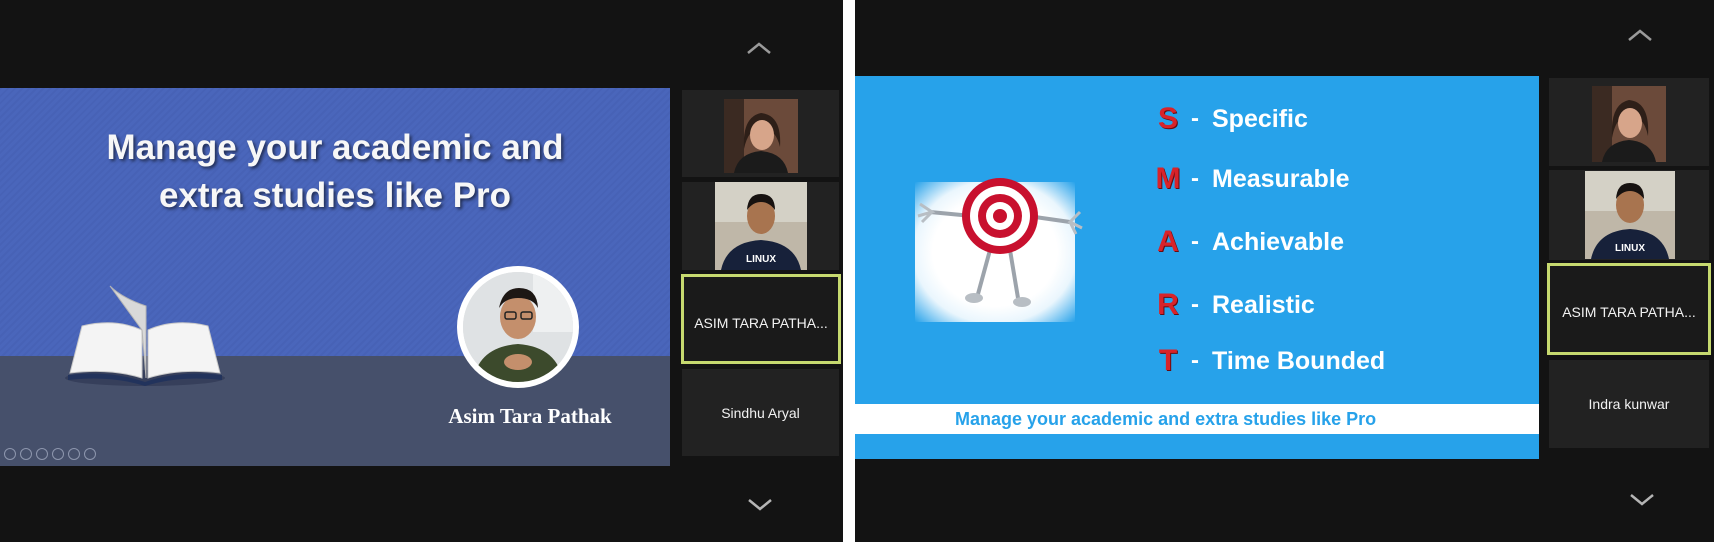 This screenshot has height=542, width=1714. Describe the element at coordinates (849, 271) in the screenshot. I see `panel-divider` at that location.